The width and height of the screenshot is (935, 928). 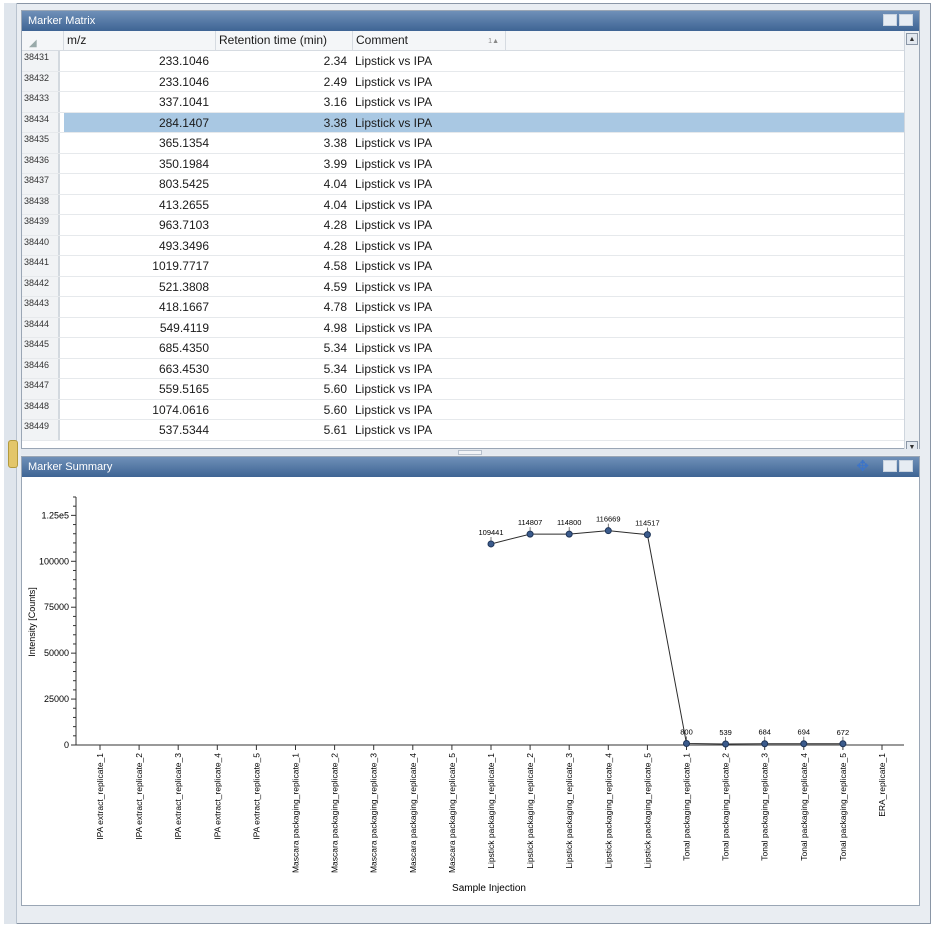 I want to click on table-row: 38432 233.1046 2.49 Lipstick vs IPA, so click(x=464, y=81).